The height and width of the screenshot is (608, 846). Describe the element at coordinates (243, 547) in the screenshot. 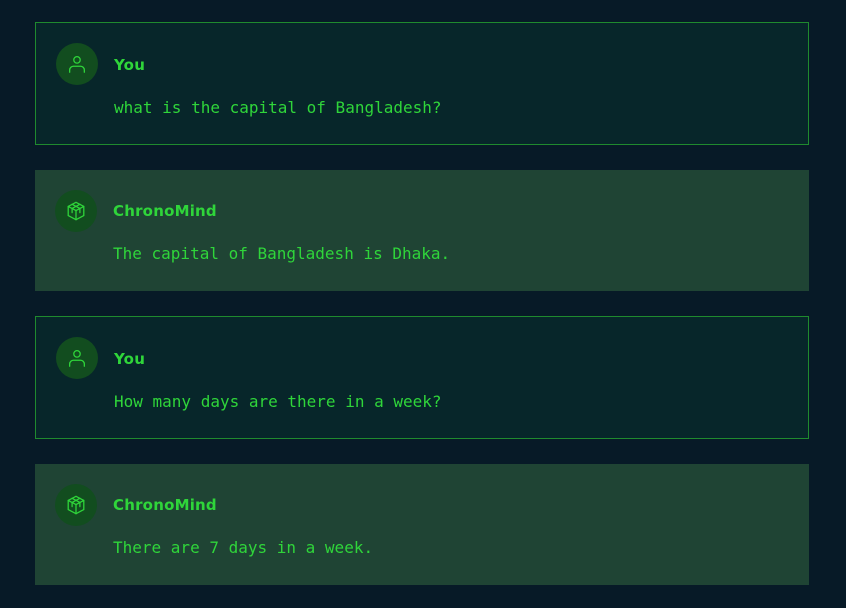

I see `message-text: There are 7 days in a week.` at that location.